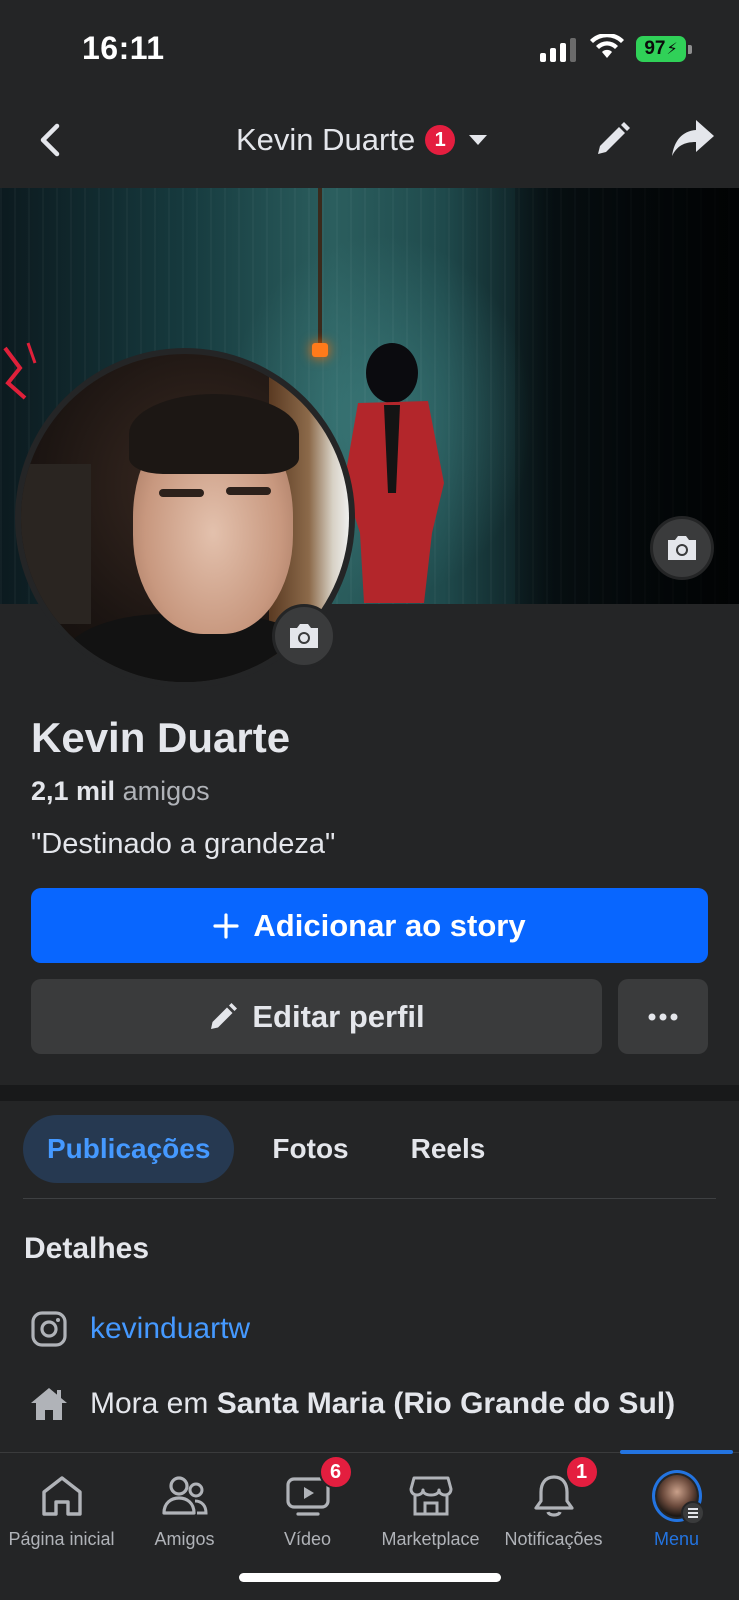 This screenshot has height=1600, width=739. Describe the element at coordinates (307, 1539) in the screenshot. I see `nav-video-label: Vídeo` at that location.